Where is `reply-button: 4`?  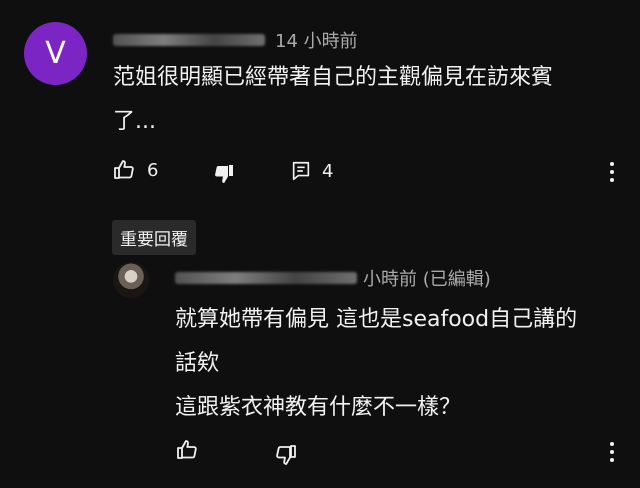 reply-button: 4 is located at coordinates (311, 171).